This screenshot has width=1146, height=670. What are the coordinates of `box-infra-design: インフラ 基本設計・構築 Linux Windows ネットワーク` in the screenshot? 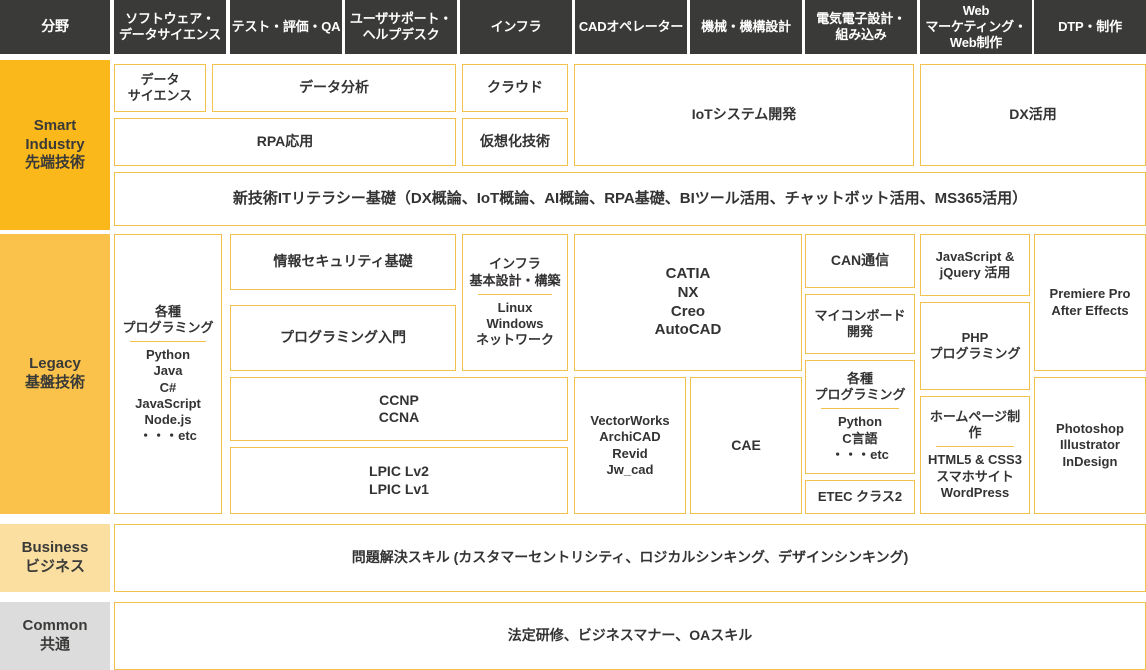 It's located at (515, 302).